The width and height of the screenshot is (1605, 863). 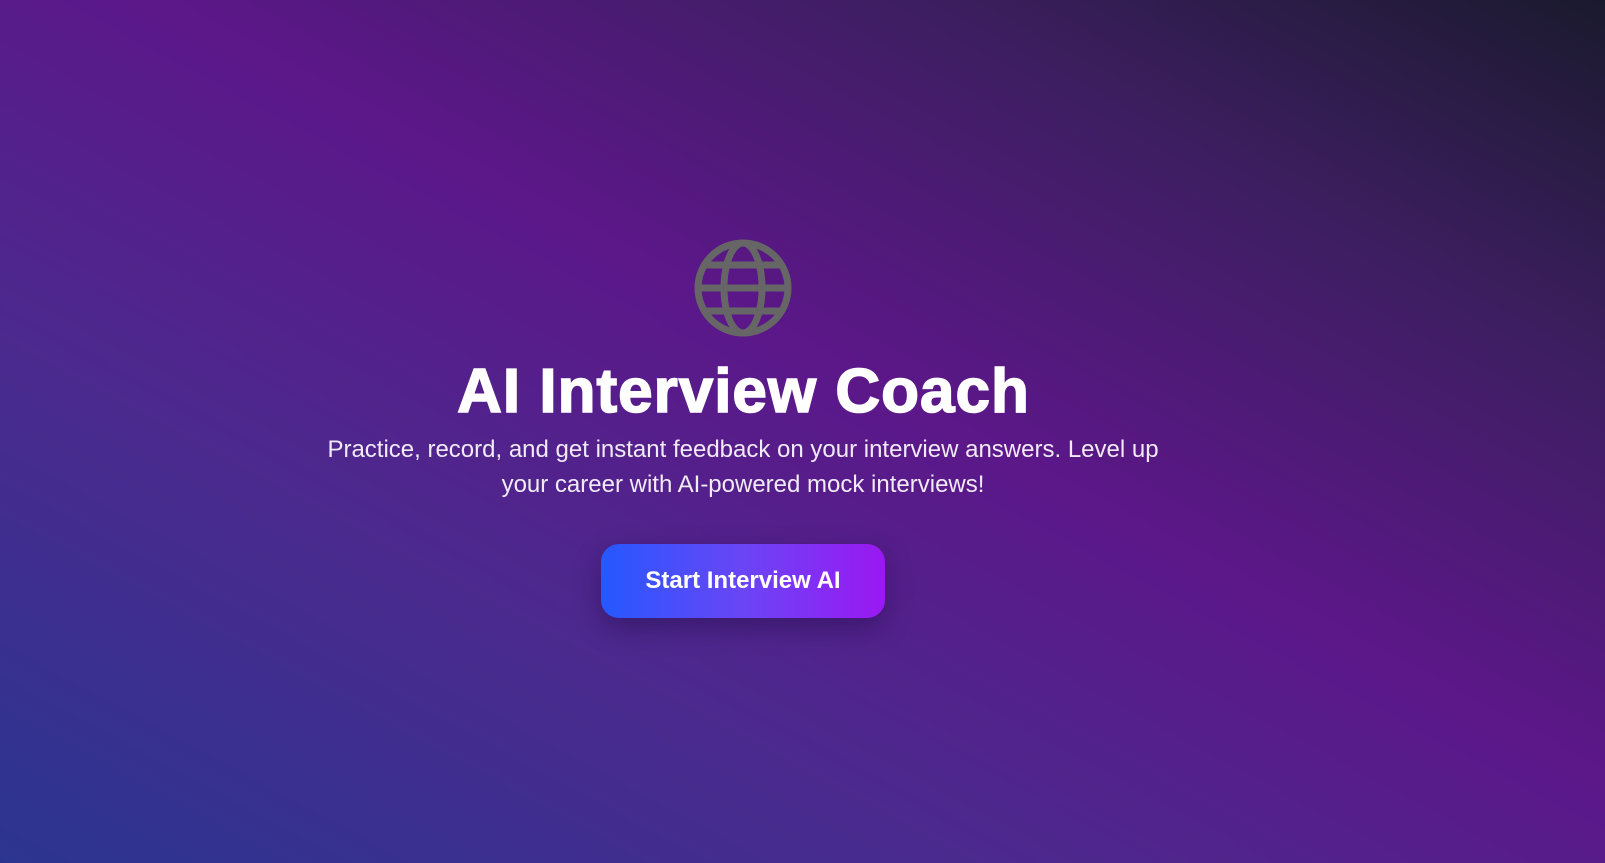 I want to click on page-title: AI Interview Coach, so click(x=743, y=391).